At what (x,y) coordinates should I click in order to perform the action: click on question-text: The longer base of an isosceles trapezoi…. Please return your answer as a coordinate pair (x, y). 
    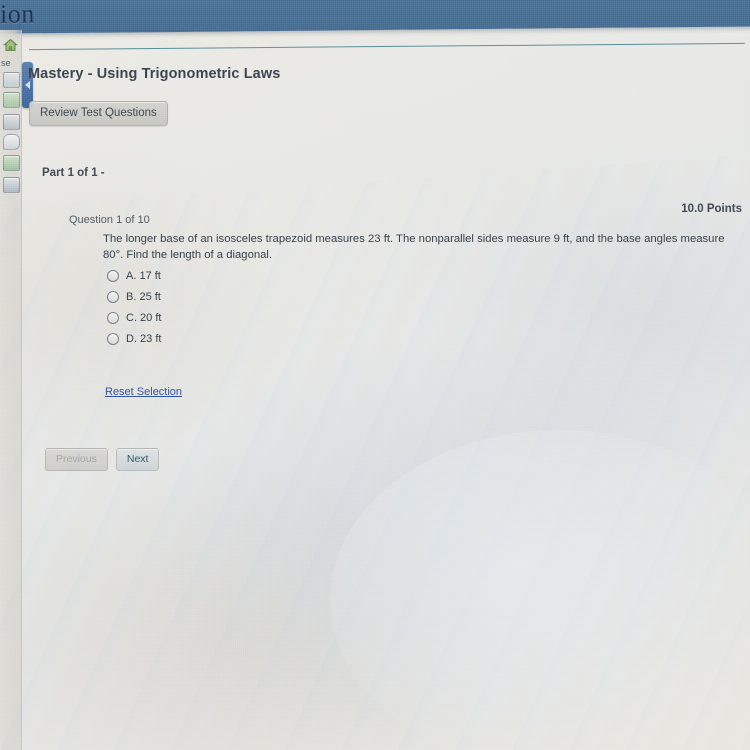
    Looking at the image, I should click on (414, 247).